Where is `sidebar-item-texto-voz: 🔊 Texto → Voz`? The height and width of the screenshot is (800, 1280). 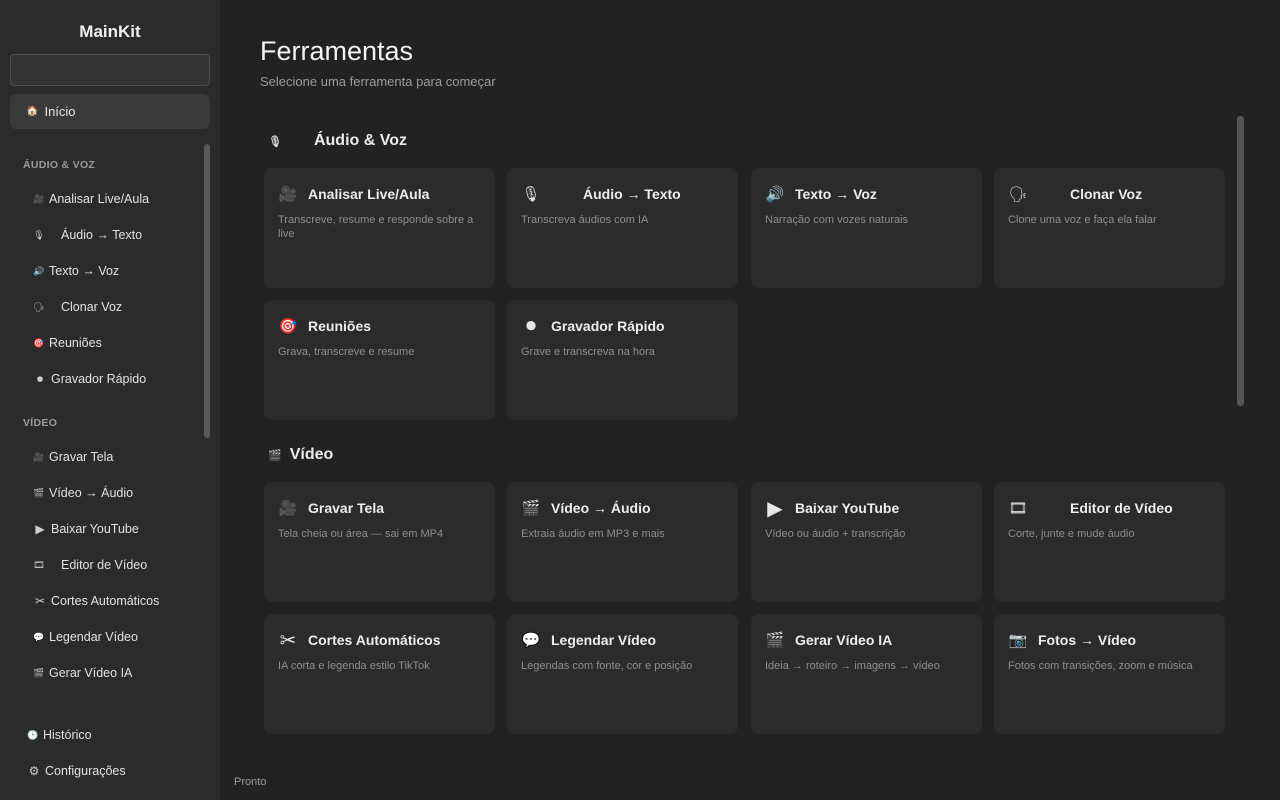 sidebar-item-texto-voz: 🔊 Texto → Voz is located at coordinates (111, 271).